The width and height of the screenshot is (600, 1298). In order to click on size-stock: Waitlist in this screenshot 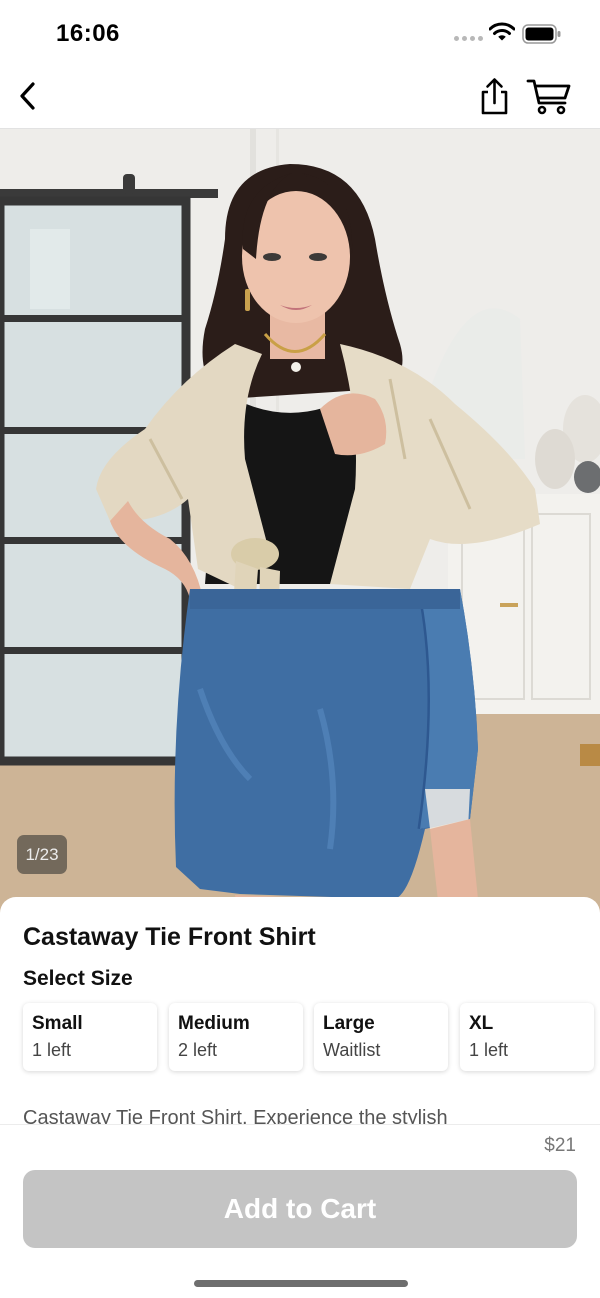, I will do `click(352, 1050)`.